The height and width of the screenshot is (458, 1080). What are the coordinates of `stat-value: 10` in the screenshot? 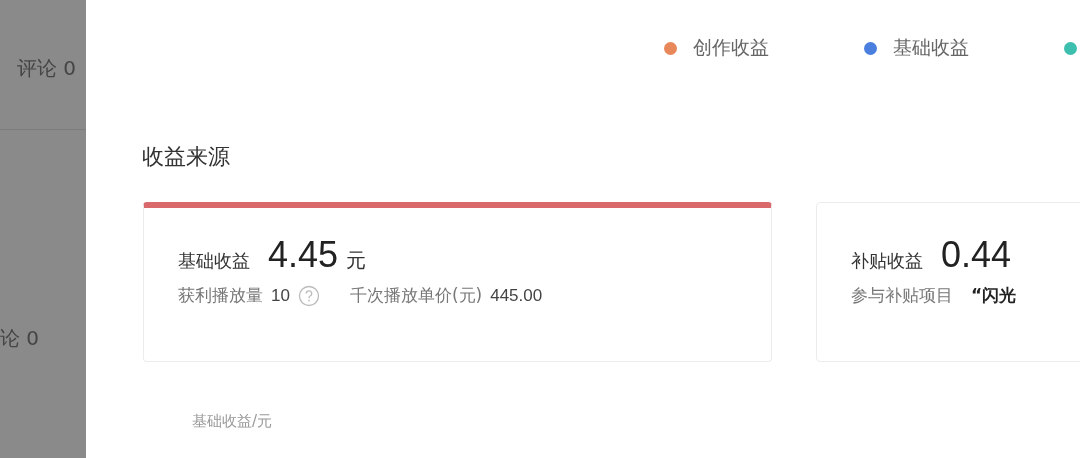 It's located at (280, 295).